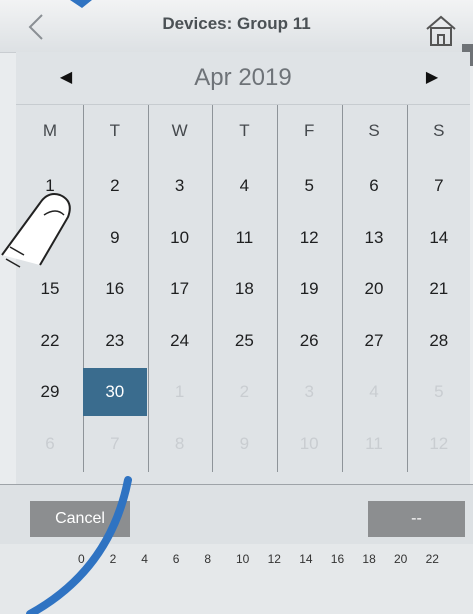  I want to click on month-label: Apr 2019, so click(243, 77).